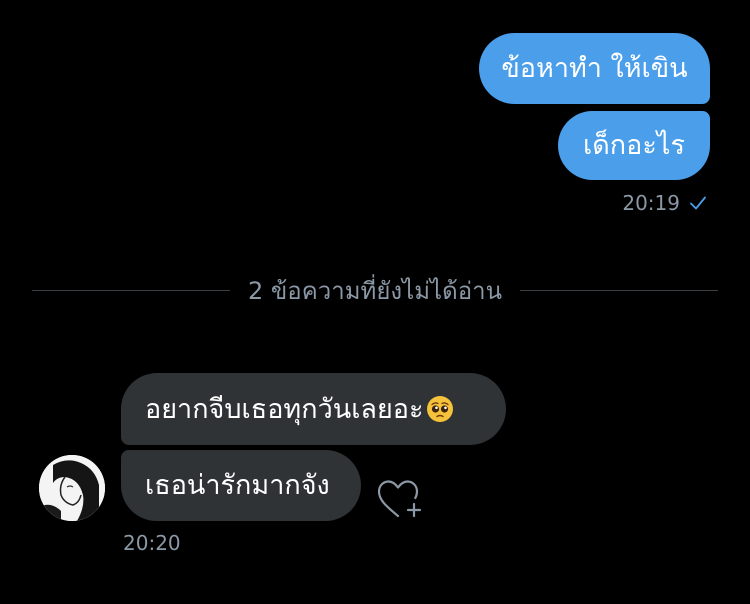 The width and height of the screenshot is (750, 604). What do you see at coordinates (401, 499) in the screenshot?
I see `heart-plus-icon` at bounding box center [401, 499].